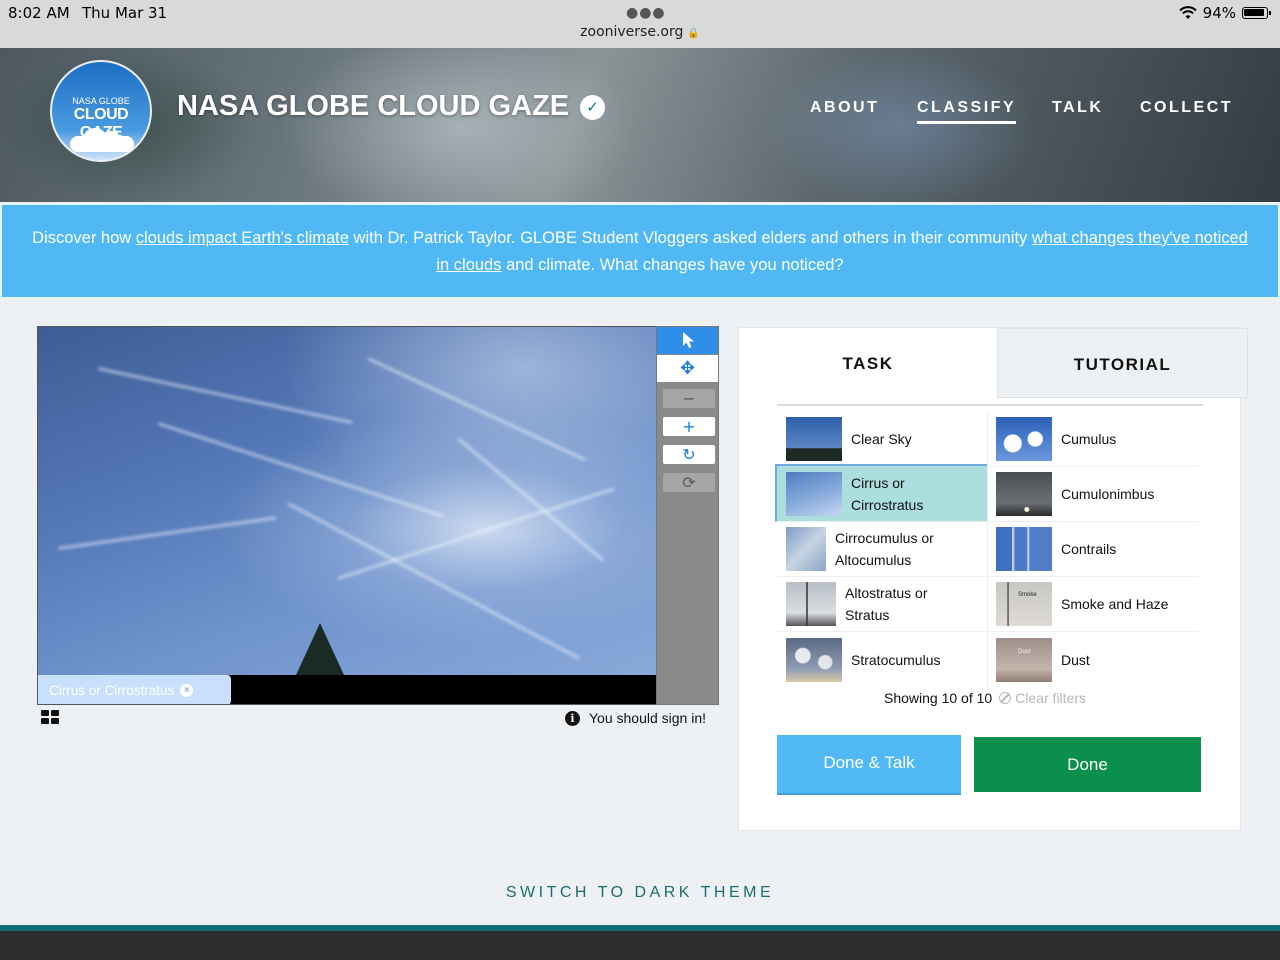 The width and height of the screenshot is (1280, 960). What do you see at coordinates (101, 111) in the screenshot?
I see `project-logo: NASA GLOBE CLOUD GAZE` at bounding box center [101, 111].